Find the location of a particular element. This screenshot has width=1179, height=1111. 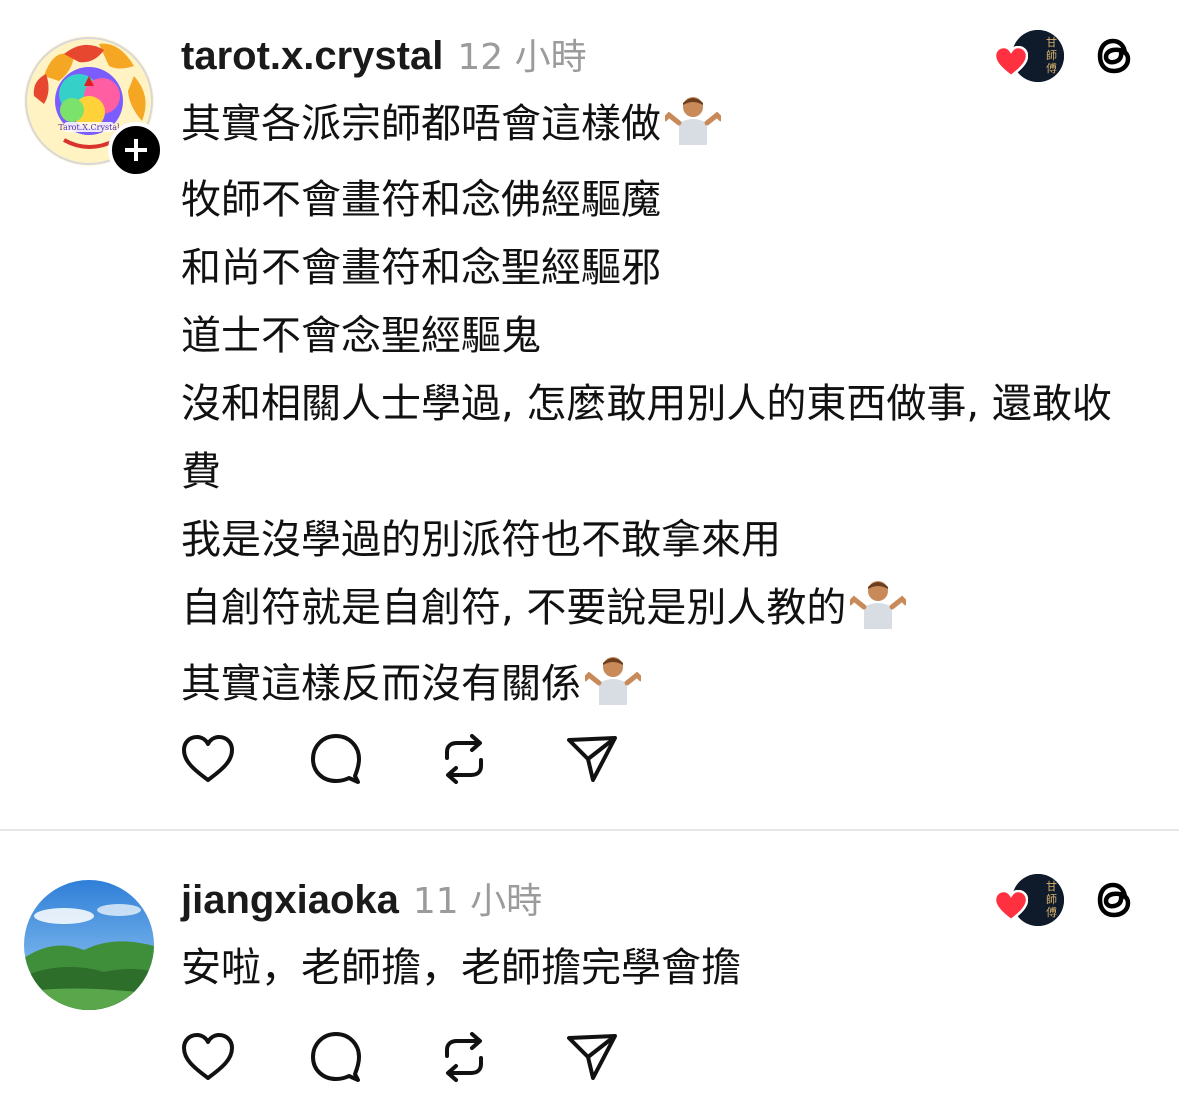

username: tarot.x.crystal is located at coordinates (312, 56).